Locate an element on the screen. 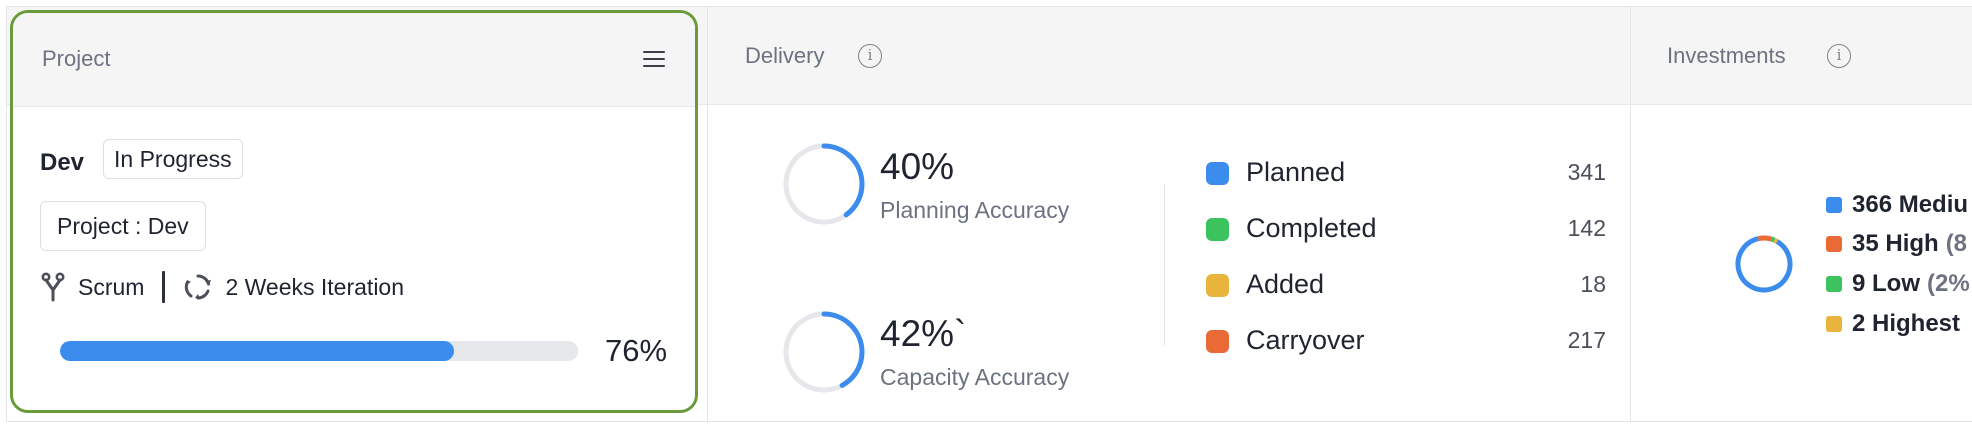 The image size is (1972, 428). legend-count: 341 is located at coordinates (1586, 172).